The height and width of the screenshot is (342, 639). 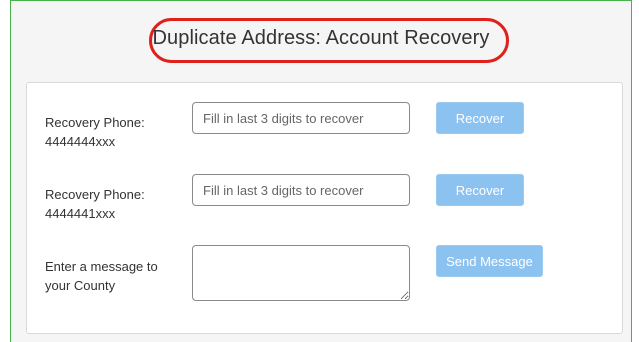 What do you see at coordinates (95, 204) in the screenshot?
I see `recovery-phone-label-2: Recovery Phone: 4444441xxx` at bounding box center [95, 204].